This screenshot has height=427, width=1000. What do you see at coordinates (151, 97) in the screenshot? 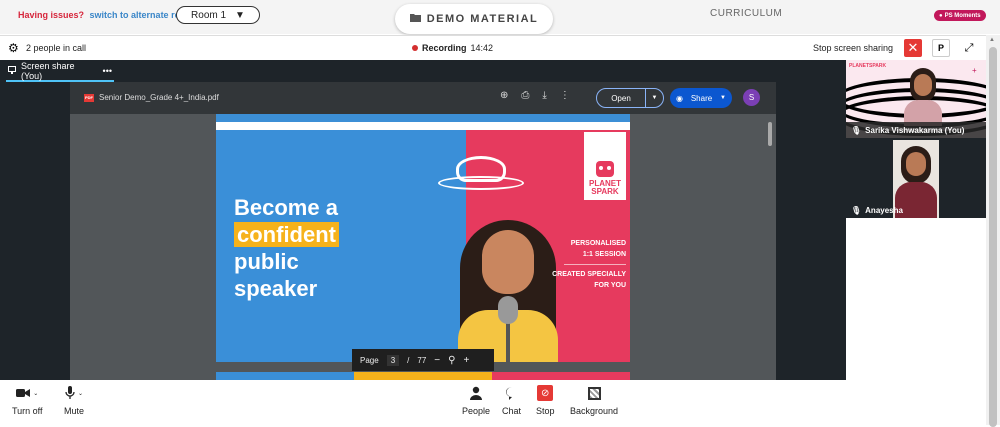
I see `pdf-filename: PDF Senior Demo_Grade 4+_India.pdf` at bounding box center [151, 97].